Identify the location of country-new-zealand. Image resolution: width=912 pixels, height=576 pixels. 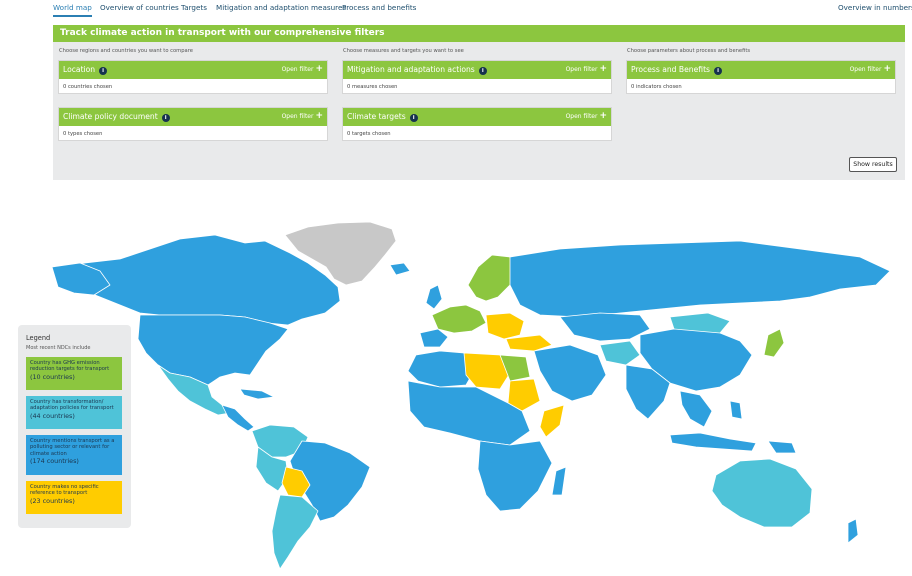
(853, 531).